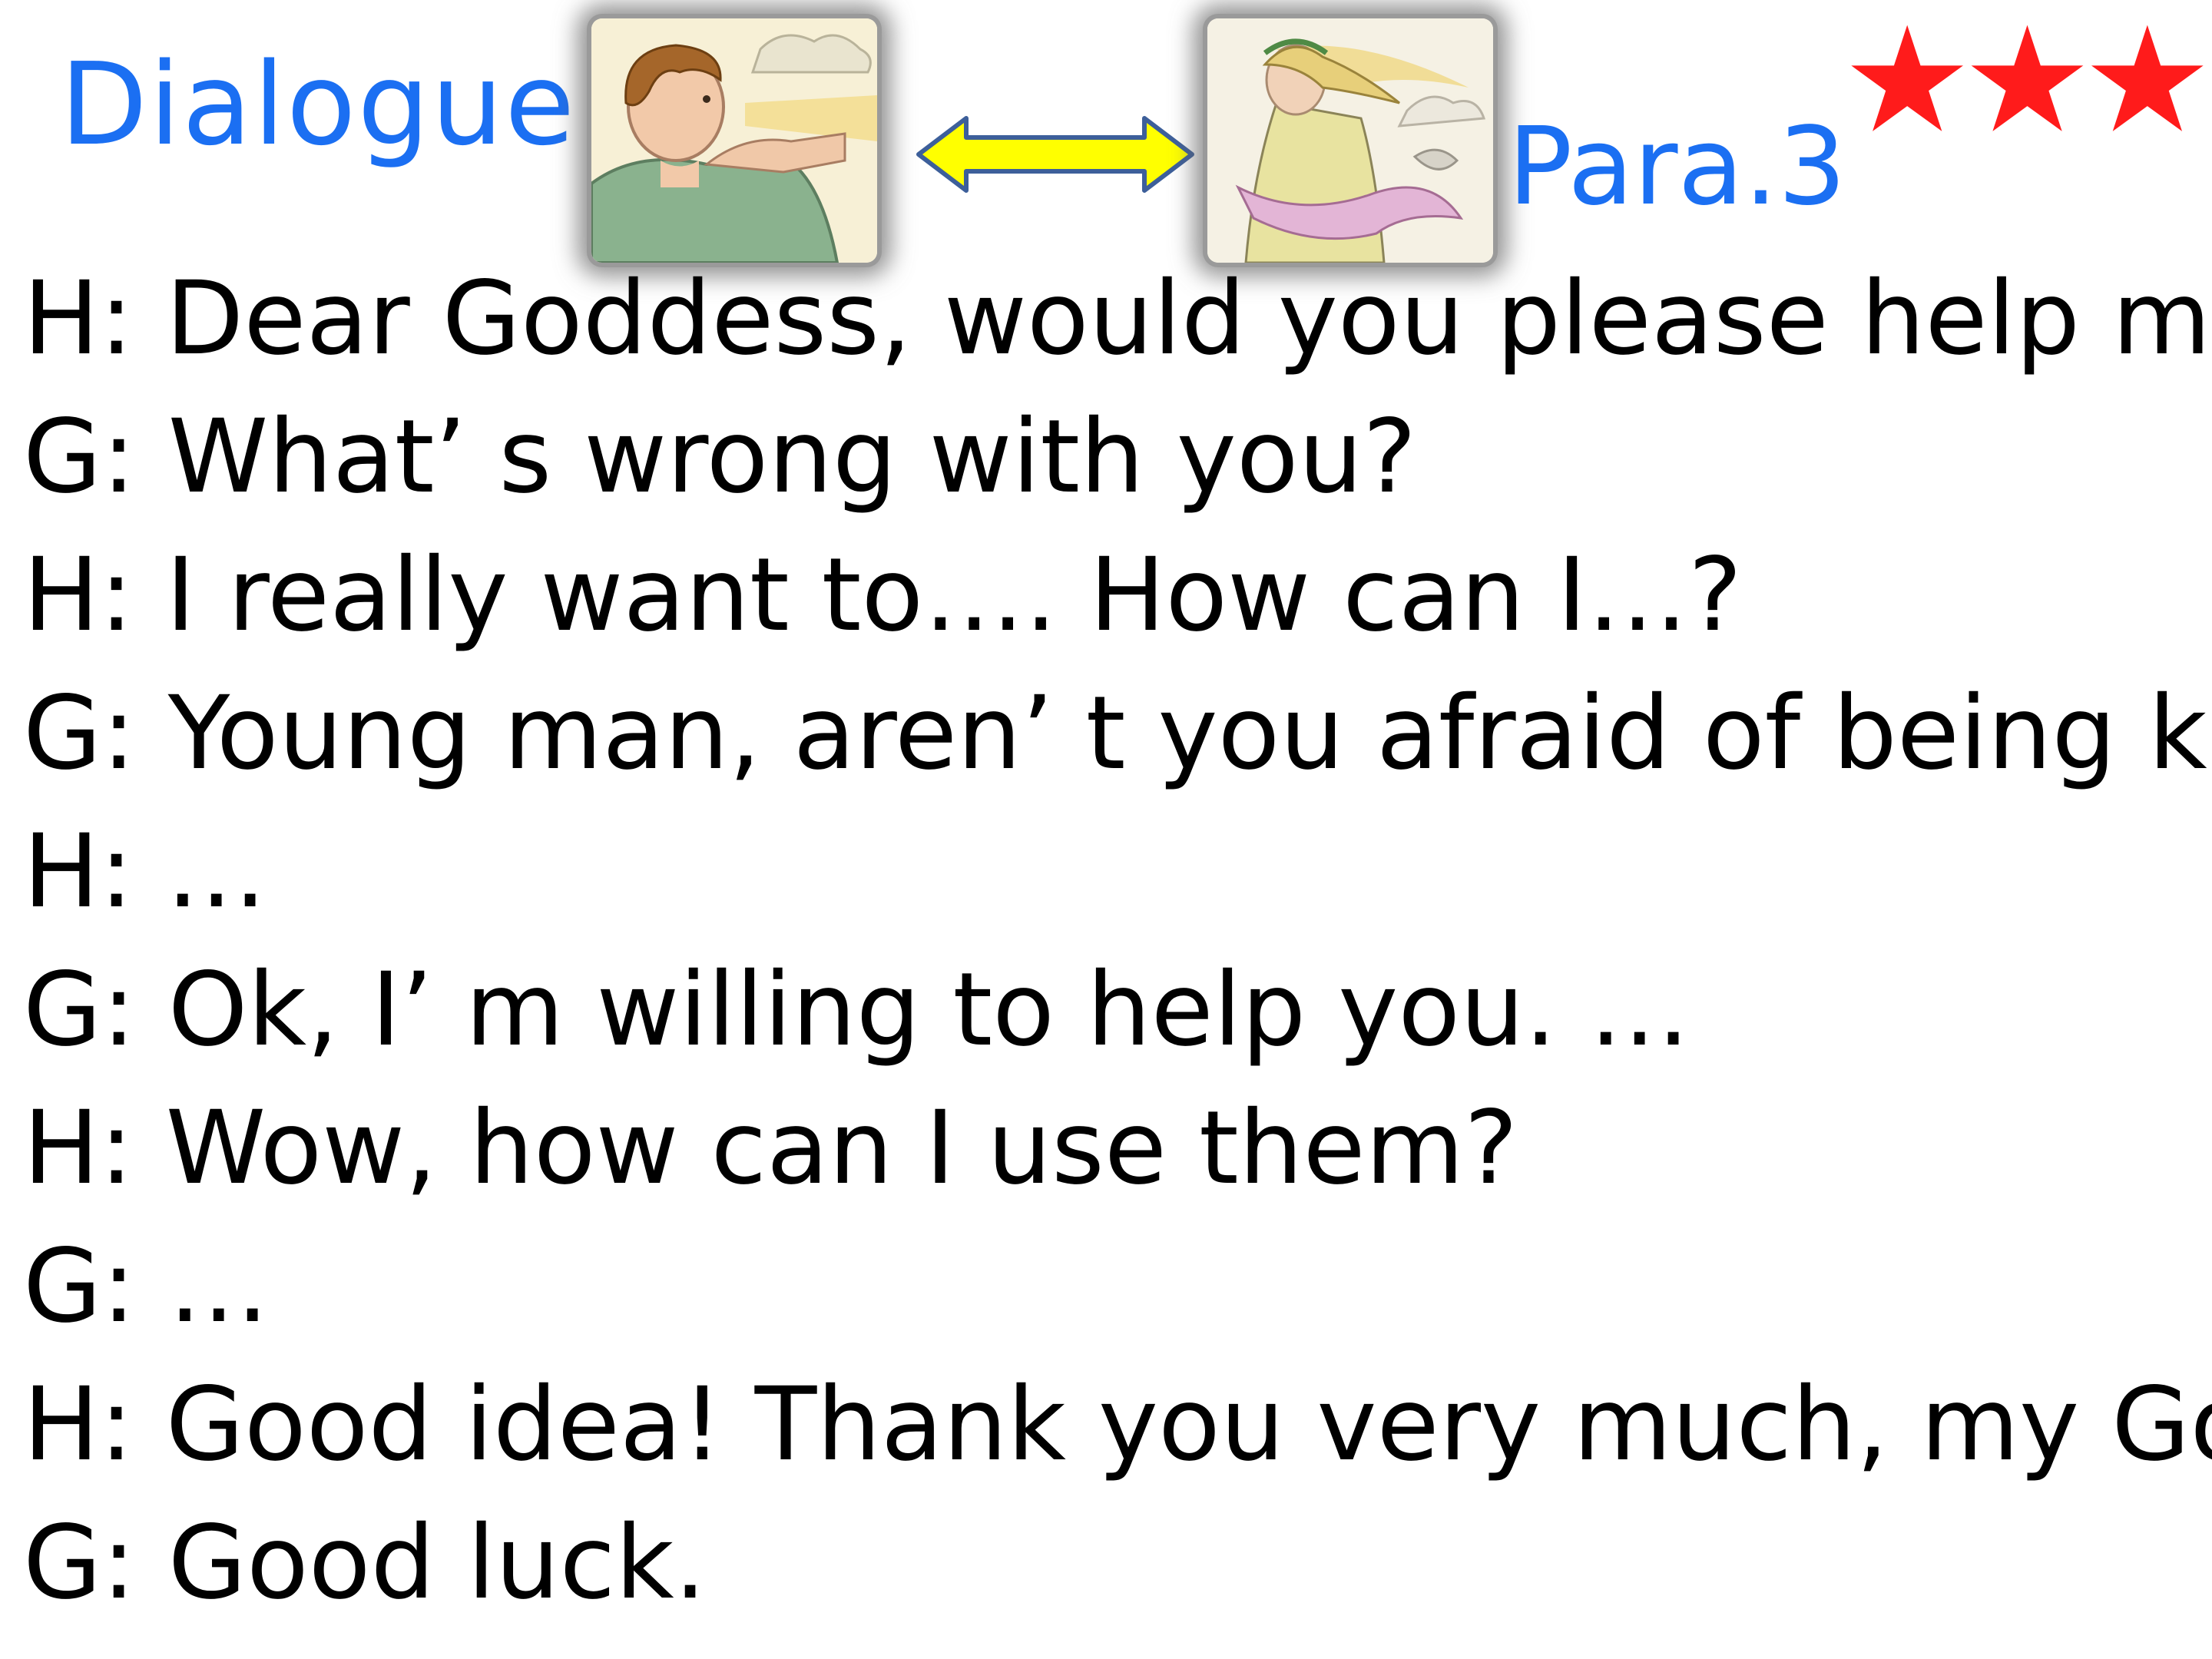  What do you see at coordinates (1677, 167) in the screenshot?
I see `paragraph-label: Para.3` at bounding box center [1677, 167].